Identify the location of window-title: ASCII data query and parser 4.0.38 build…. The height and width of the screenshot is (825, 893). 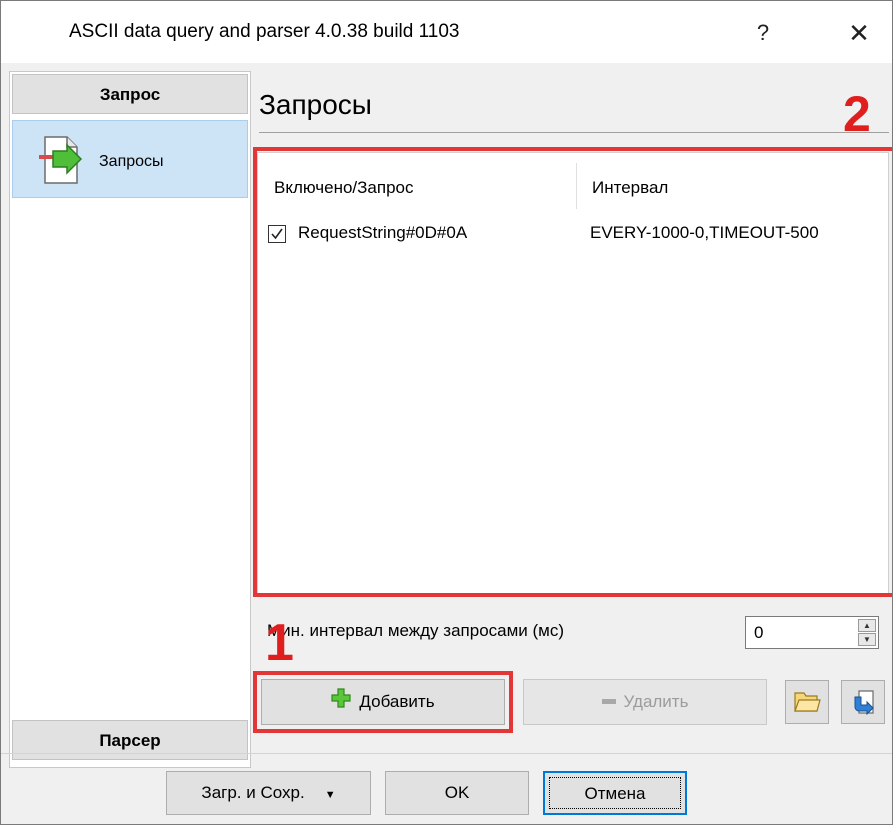
(264, 31).